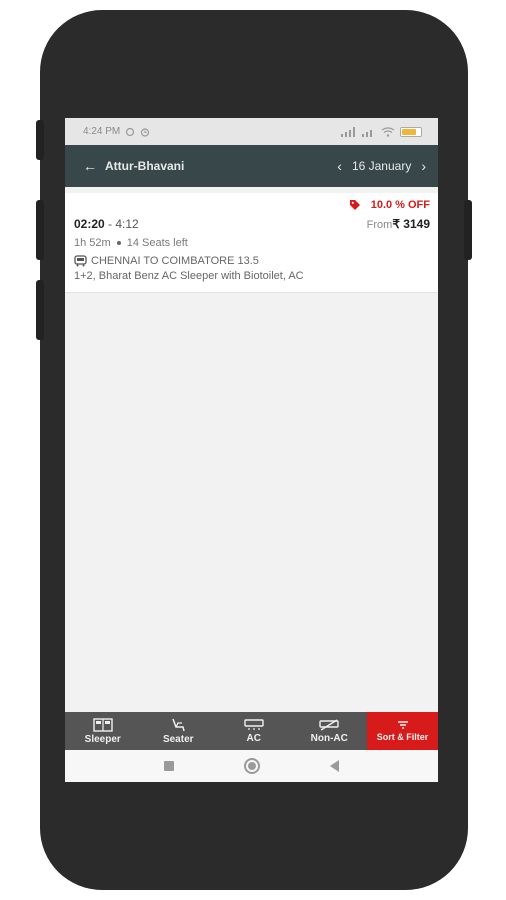  Describe the element at coordinates (254, 724) in the screenshot. I see `ac-icon` at that location.